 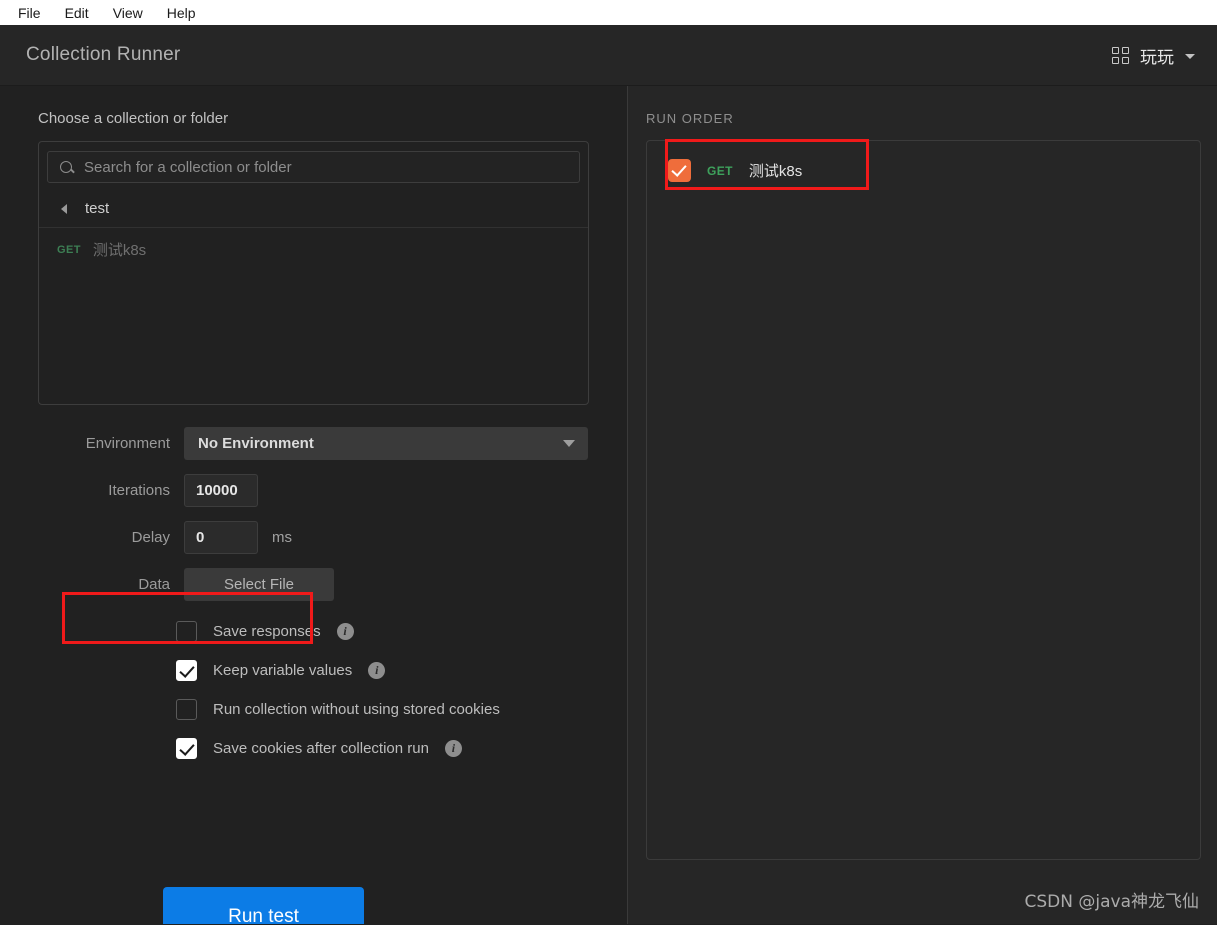 I want to click on run-order-checkbox, so click(x=679, y=170).